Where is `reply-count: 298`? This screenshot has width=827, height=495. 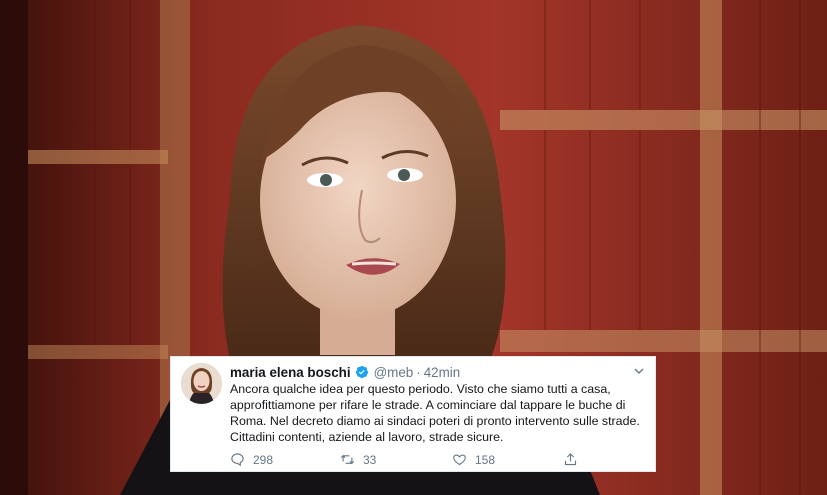
reply-count: 298 is located at coordinates (263, 459).